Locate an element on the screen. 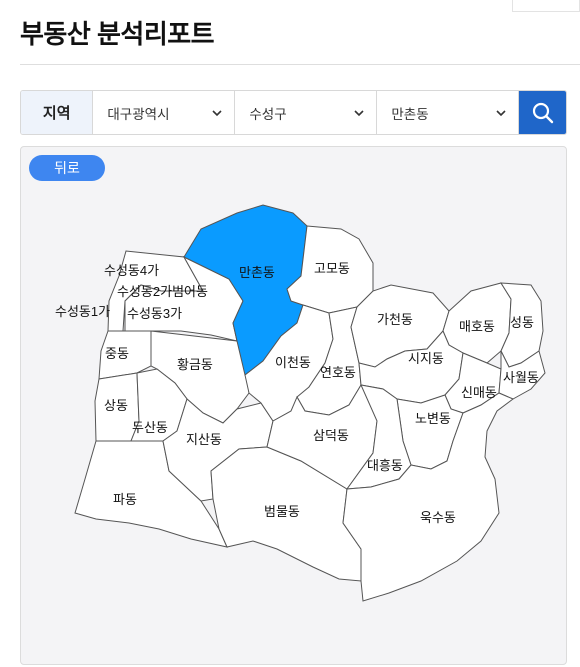  filter-bar: 지역 대구광역시 수성구 만촌동 is located at coordinates (293, 112).